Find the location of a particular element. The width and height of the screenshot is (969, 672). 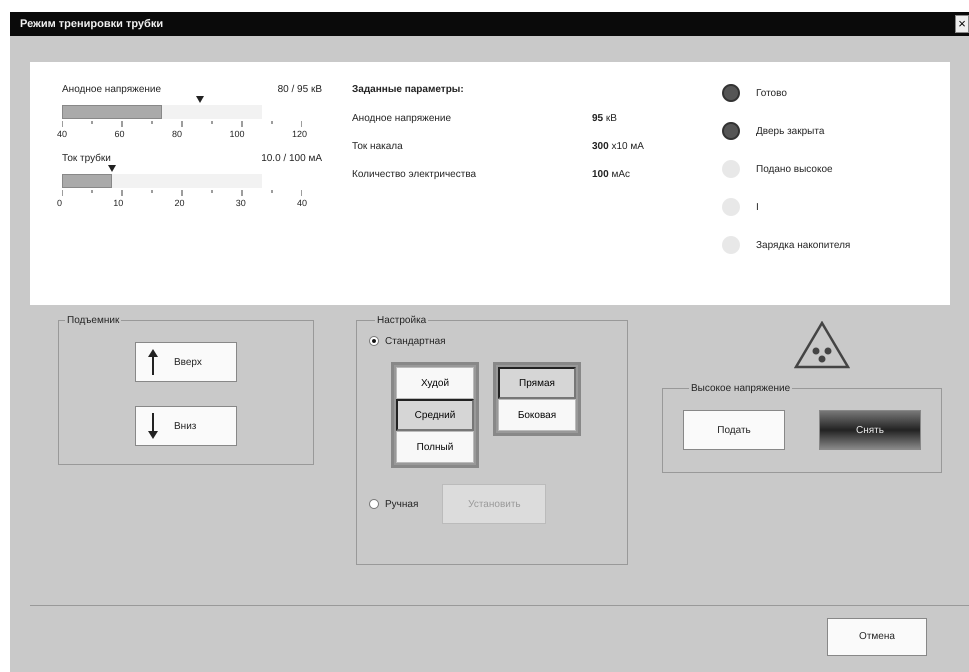

status-label: Зарядка накопителя is located at coordinates (803, 245).